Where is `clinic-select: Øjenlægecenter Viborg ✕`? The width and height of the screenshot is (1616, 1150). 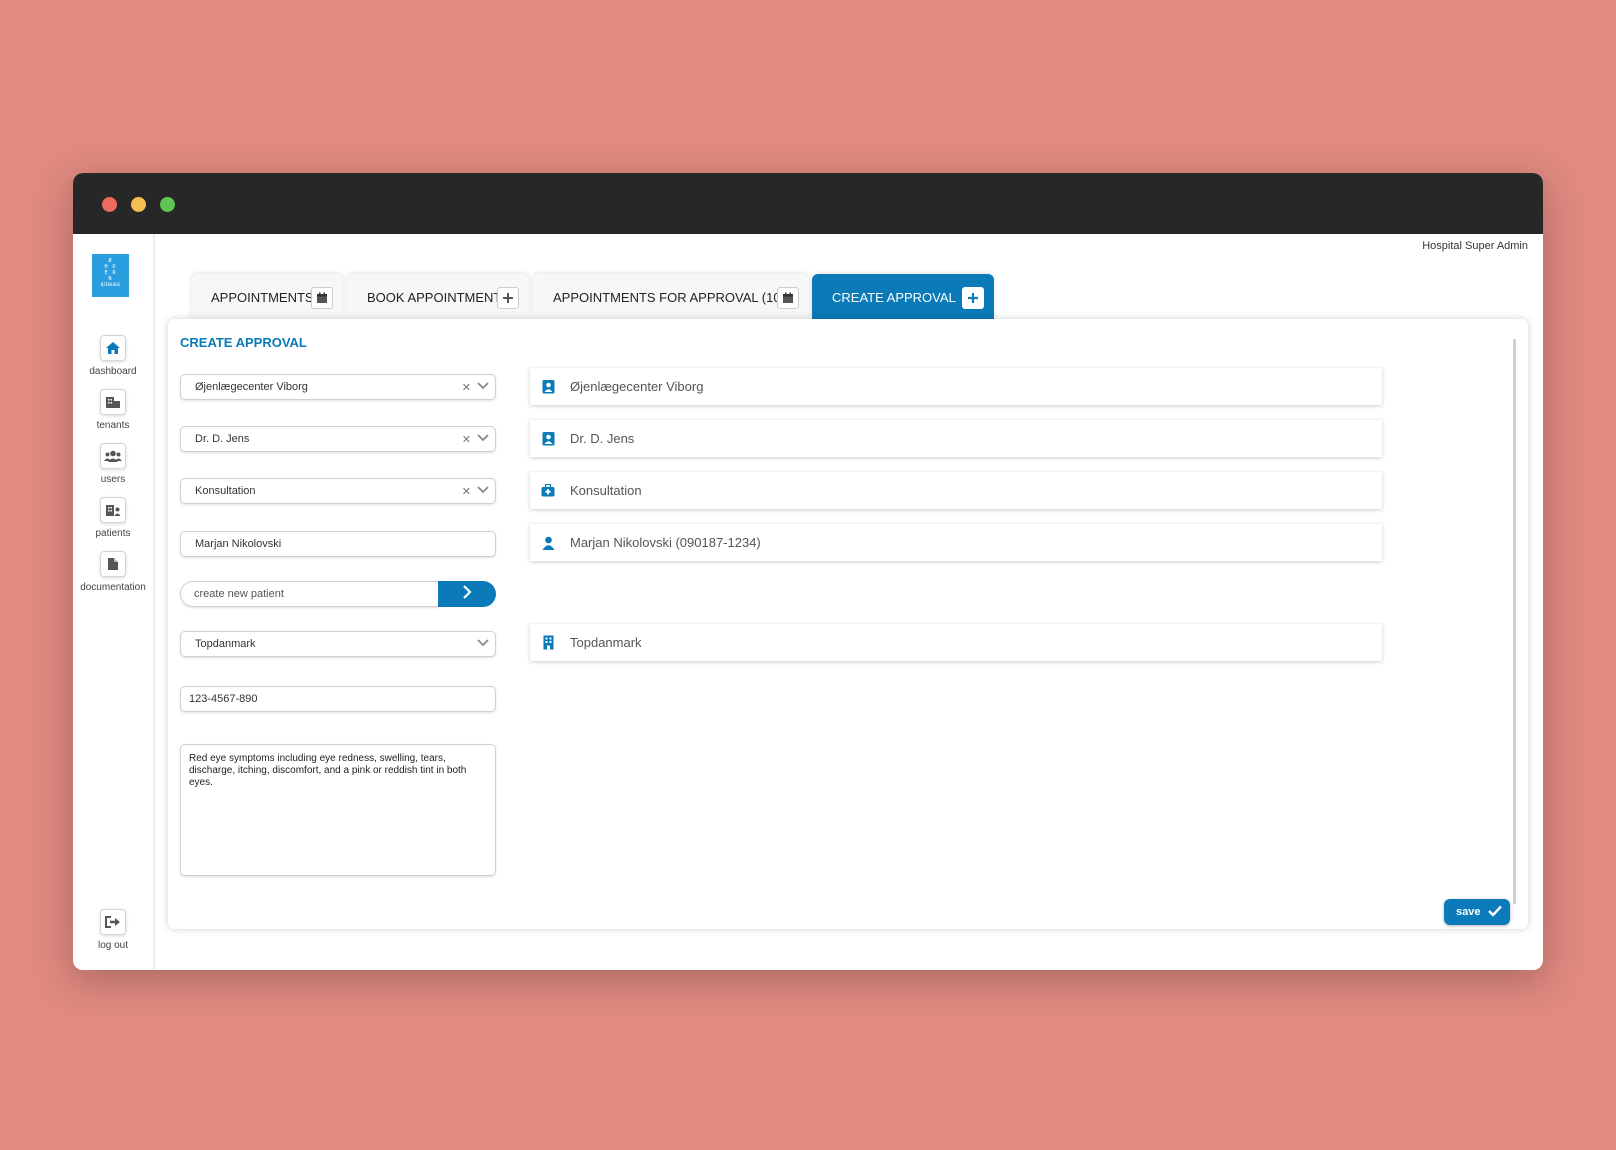 clinic-select: Øjenlægecenter Viborg ✕ is located at coordinates (338, 387).